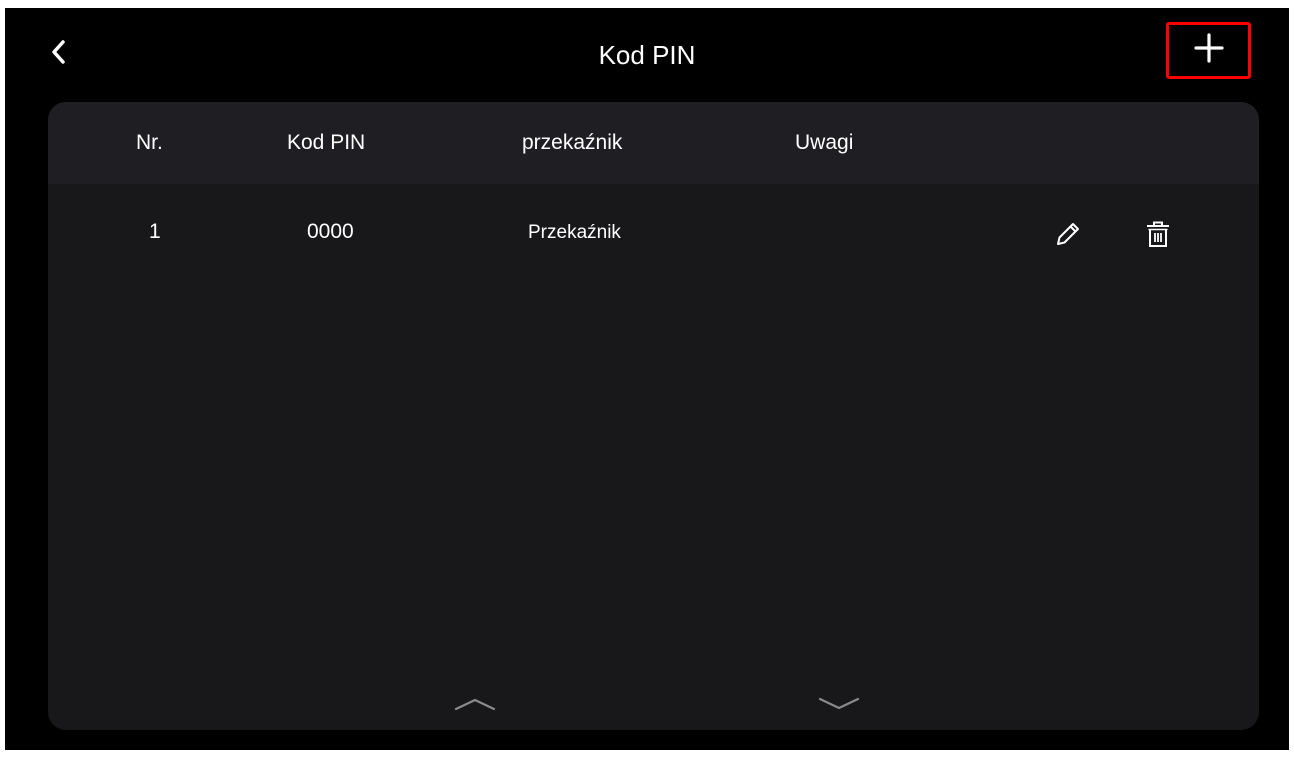 This screenshot has width=1294, height=758. I want to click on page-up-button, so click(475, 706).